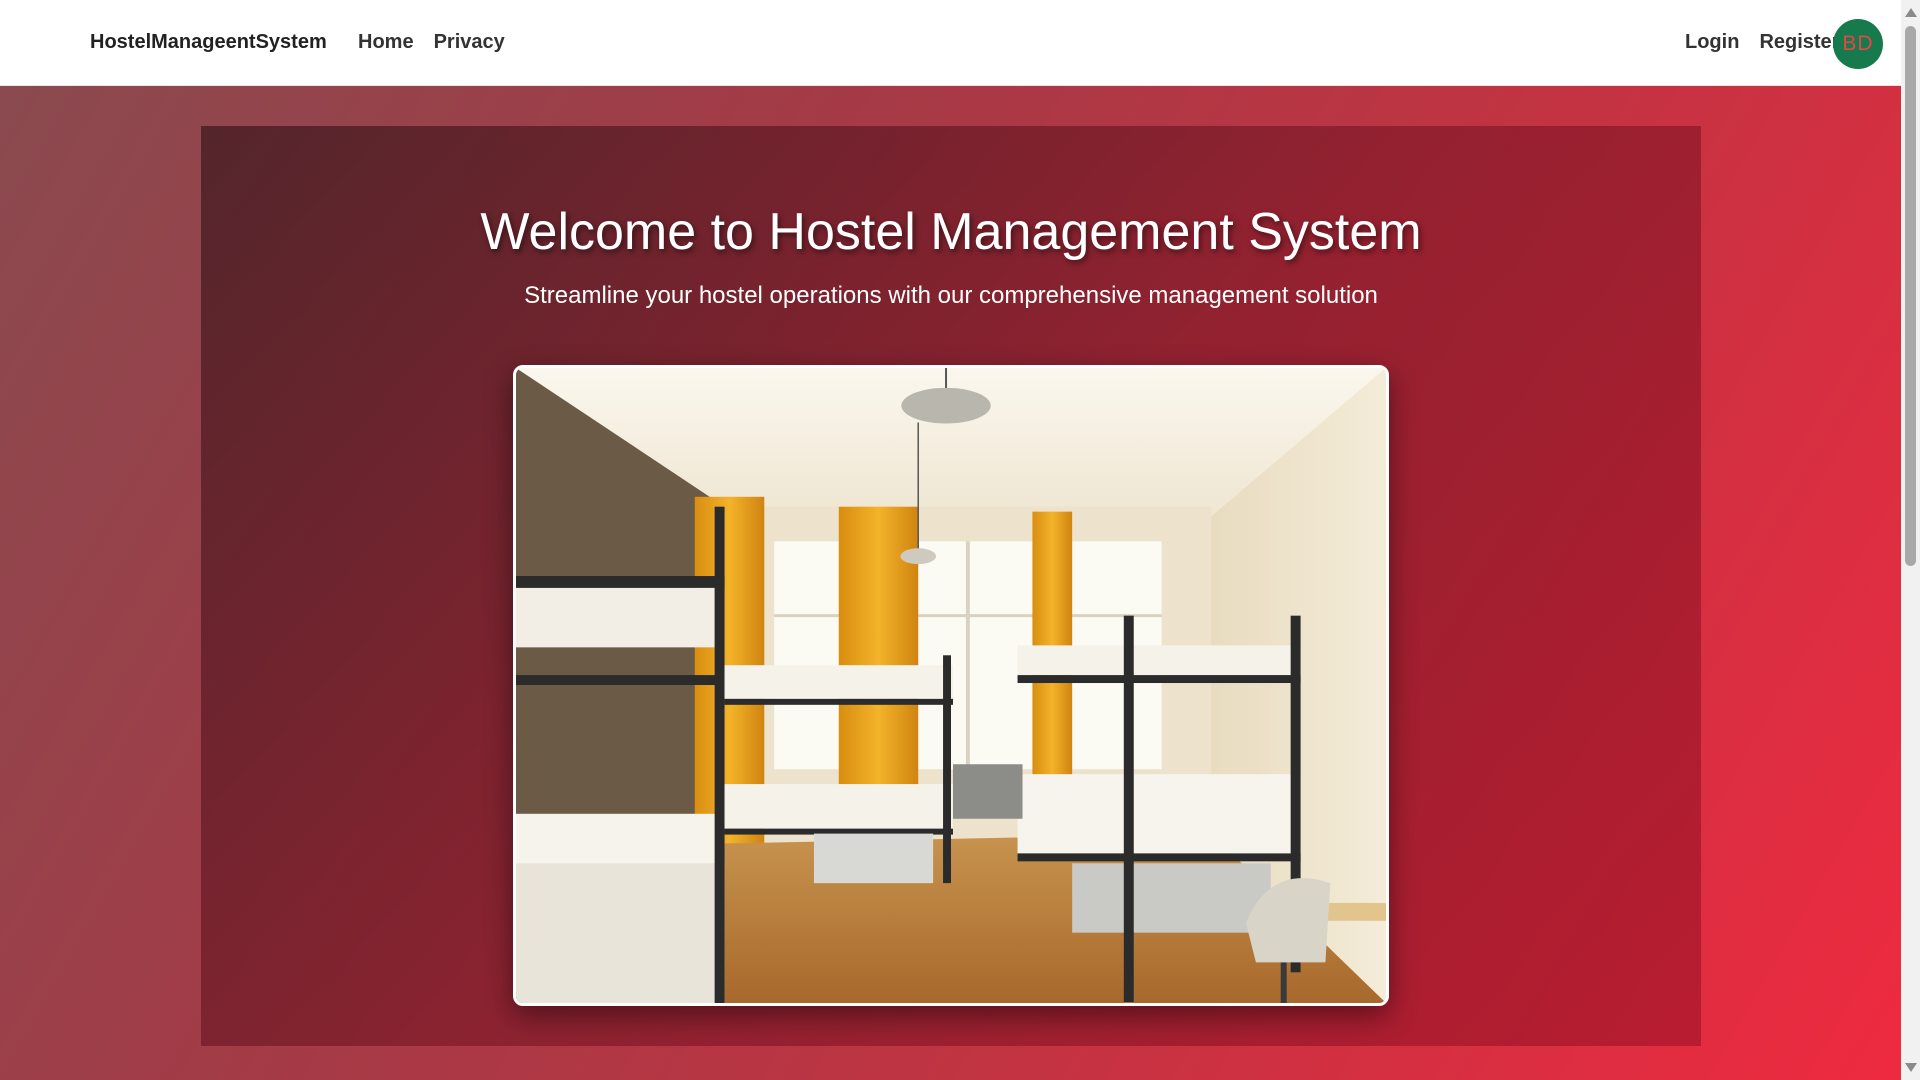 Image resolution: width=1920 pixels, height=1080 pixels. Describe the element at coordinates (469, 42) in the screenshot. I see `nav-link-privacy: Privacy` at that location.